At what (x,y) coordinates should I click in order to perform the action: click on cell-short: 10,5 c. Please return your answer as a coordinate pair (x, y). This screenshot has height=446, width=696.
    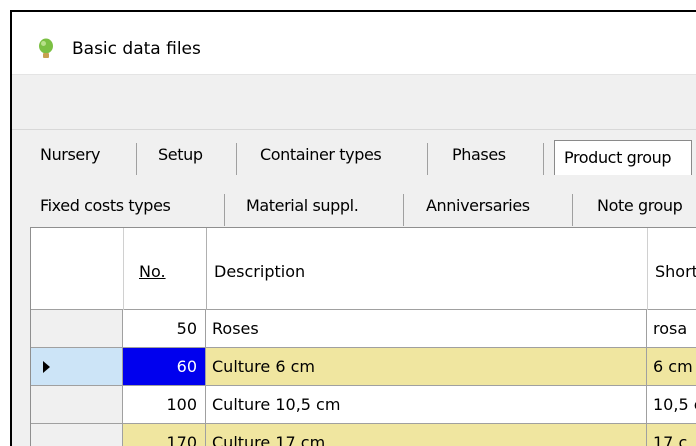
    Looking at the image, I should click on (671, 404).